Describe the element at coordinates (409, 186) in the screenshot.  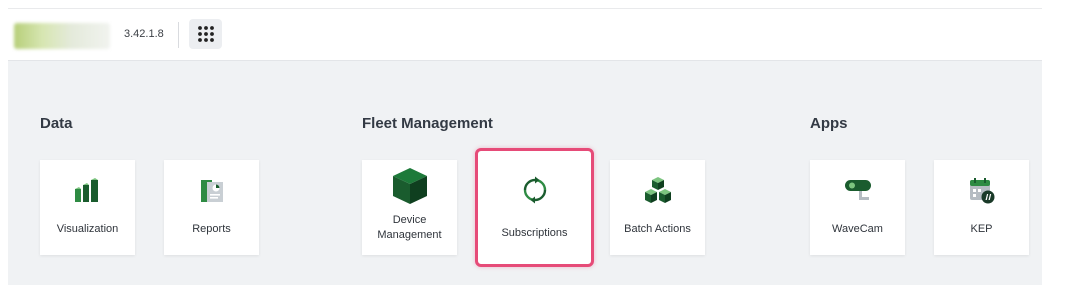
I see `cube-icon` at that location.